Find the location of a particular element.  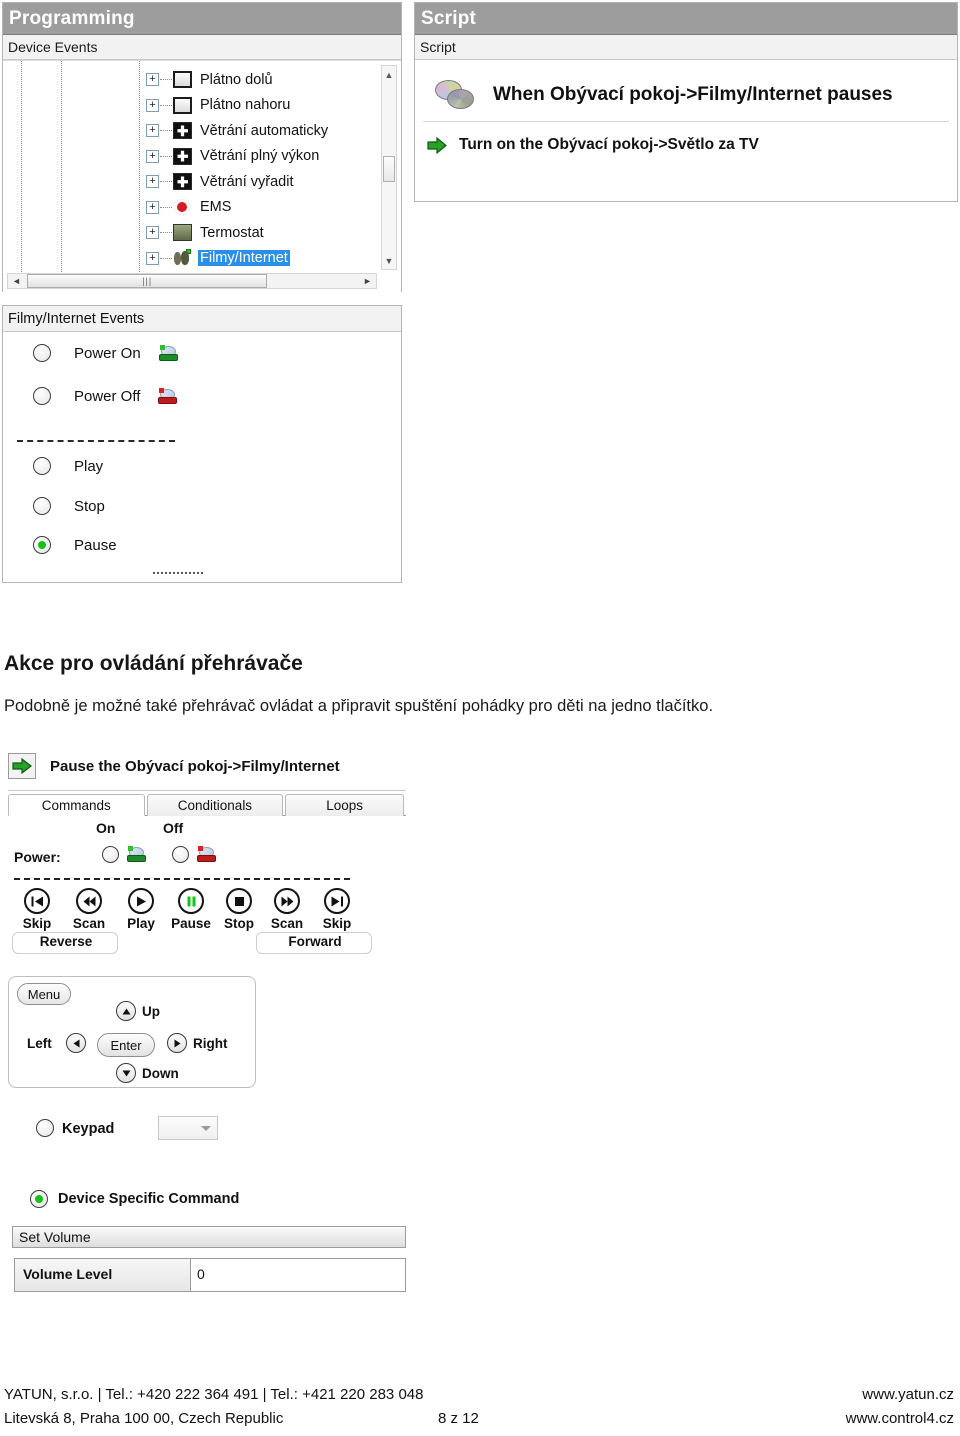

tab-loops: Loops is located at coordinates (345, 805).